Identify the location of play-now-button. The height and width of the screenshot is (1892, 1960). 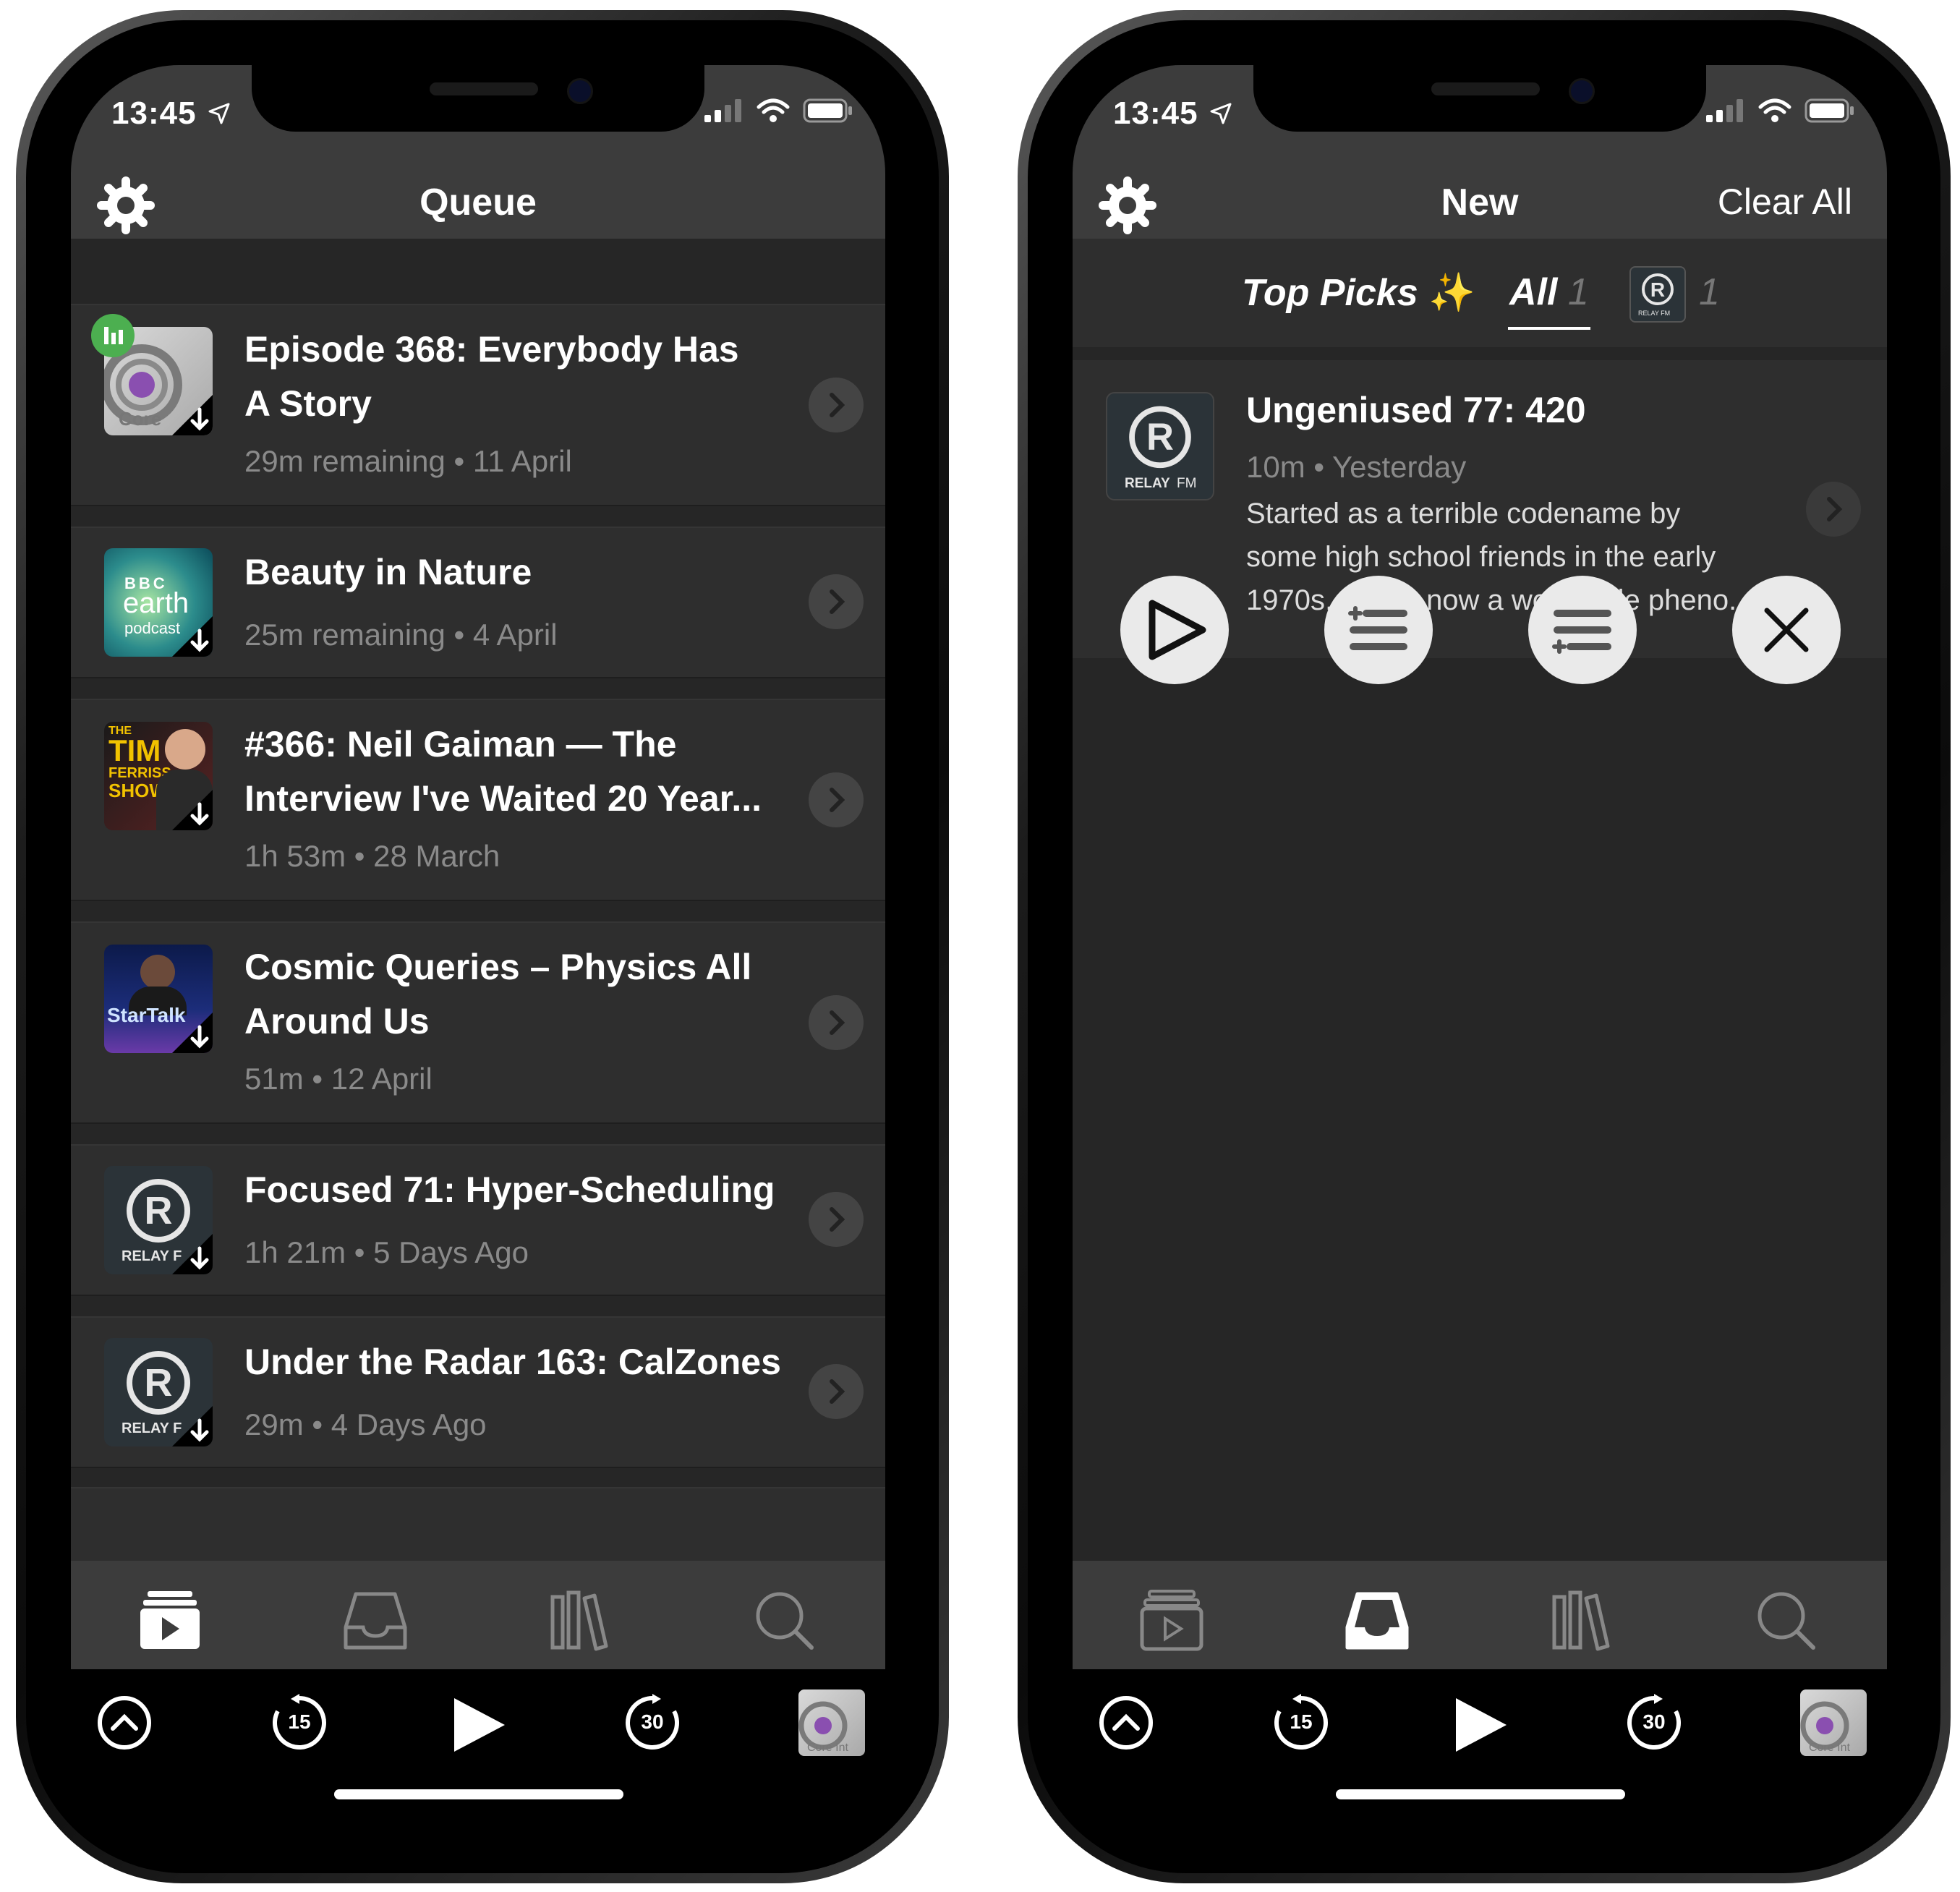
(1174, 630).